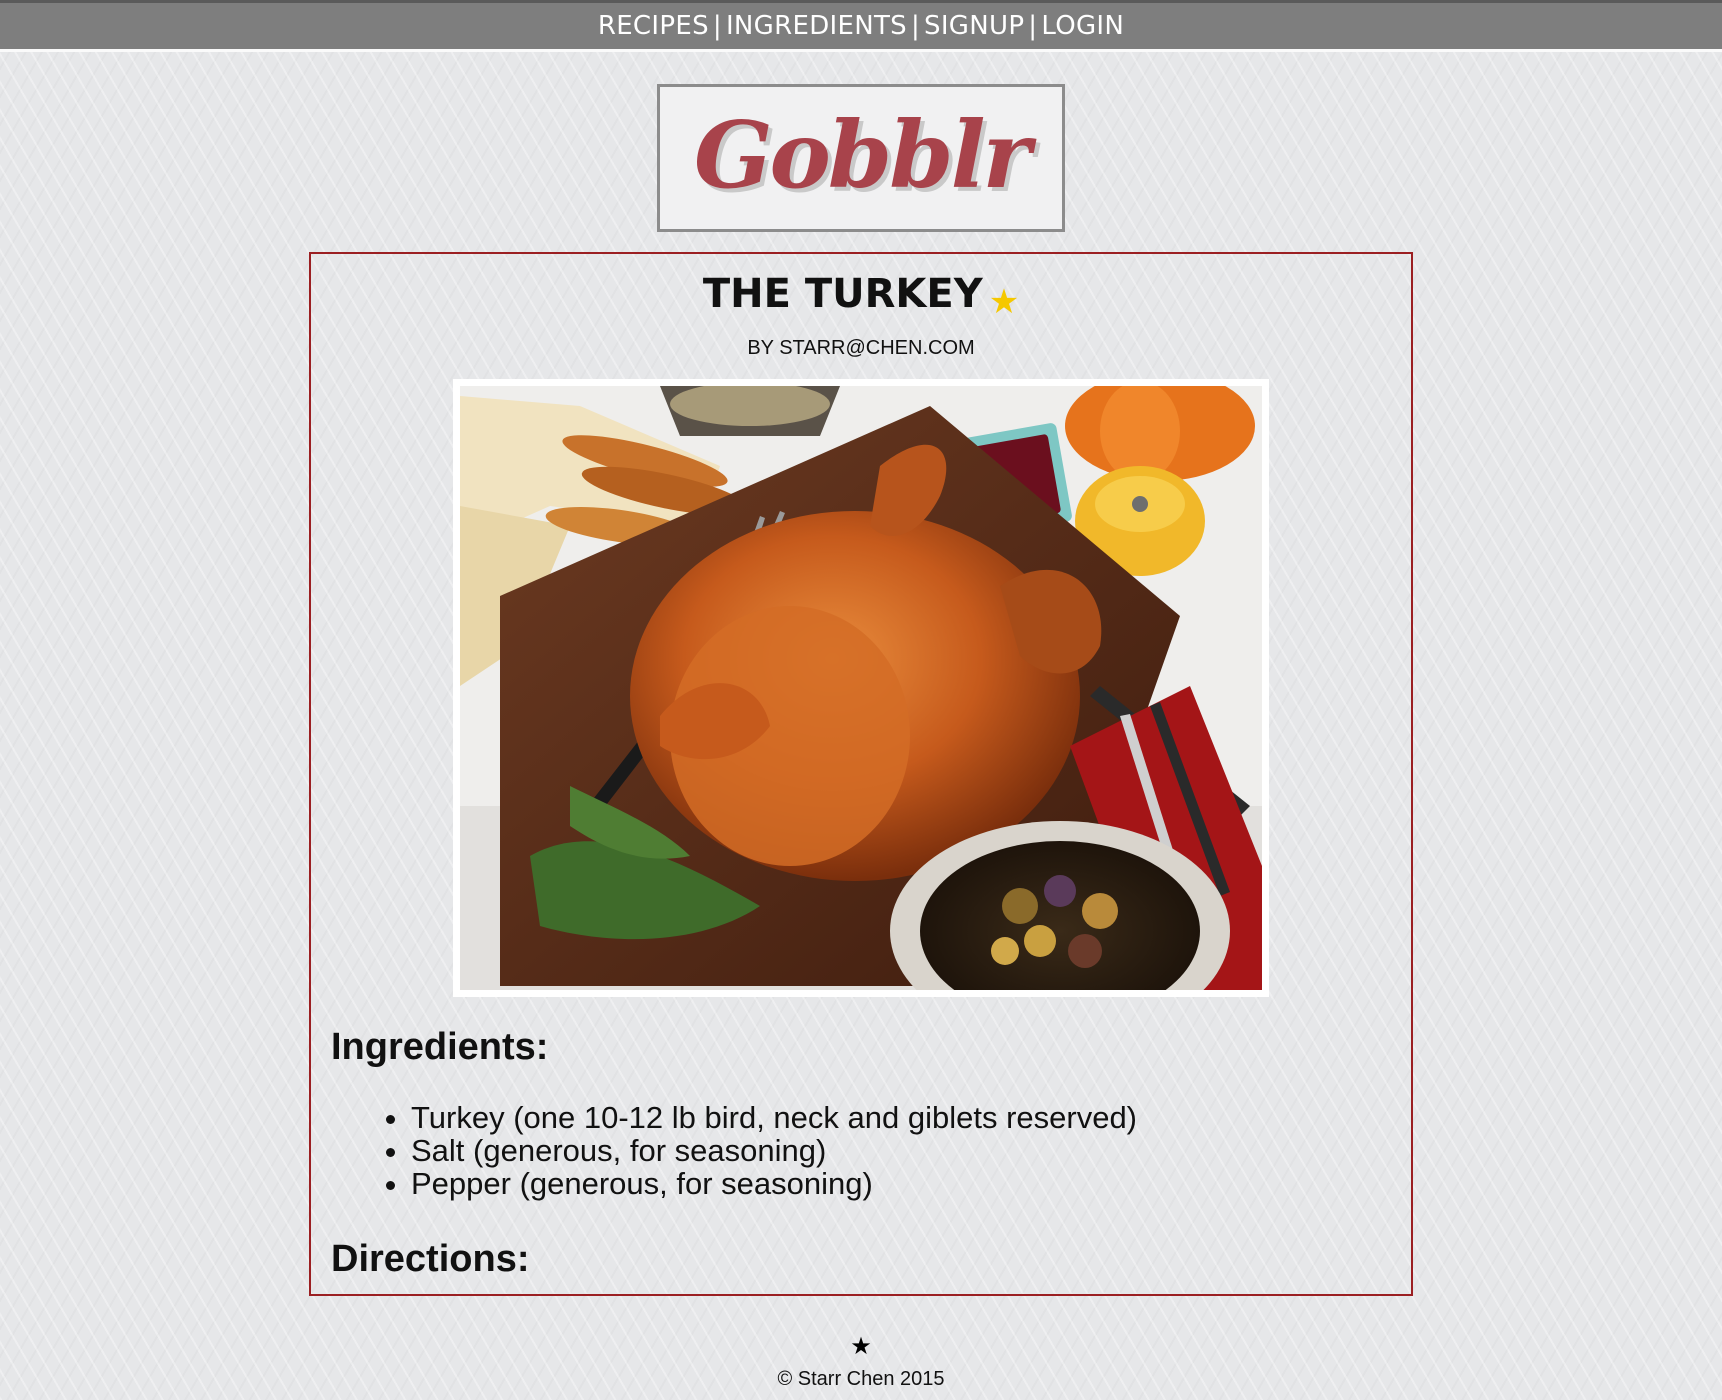  What do you see at coordinates (653, 26) in the screenshot?
I see `nav-recipes-link: RECIPES` at bounding box center [653, 26].